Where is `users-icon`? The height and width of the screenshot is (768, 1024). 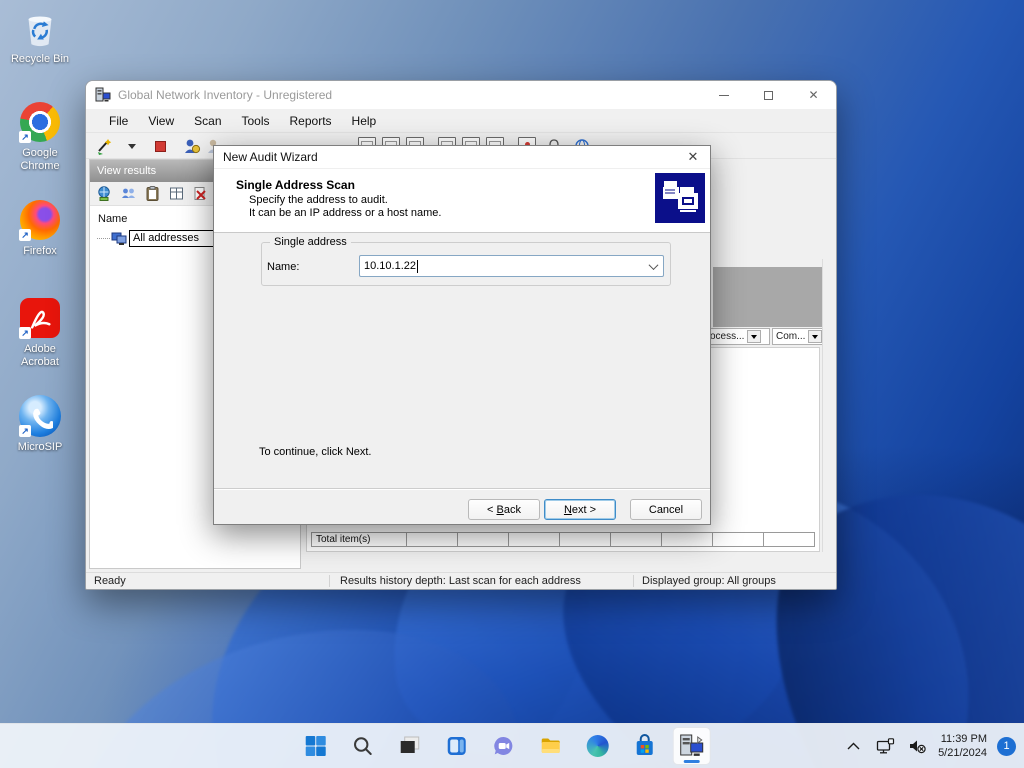 users-icon is located at coordinates (128, 193).